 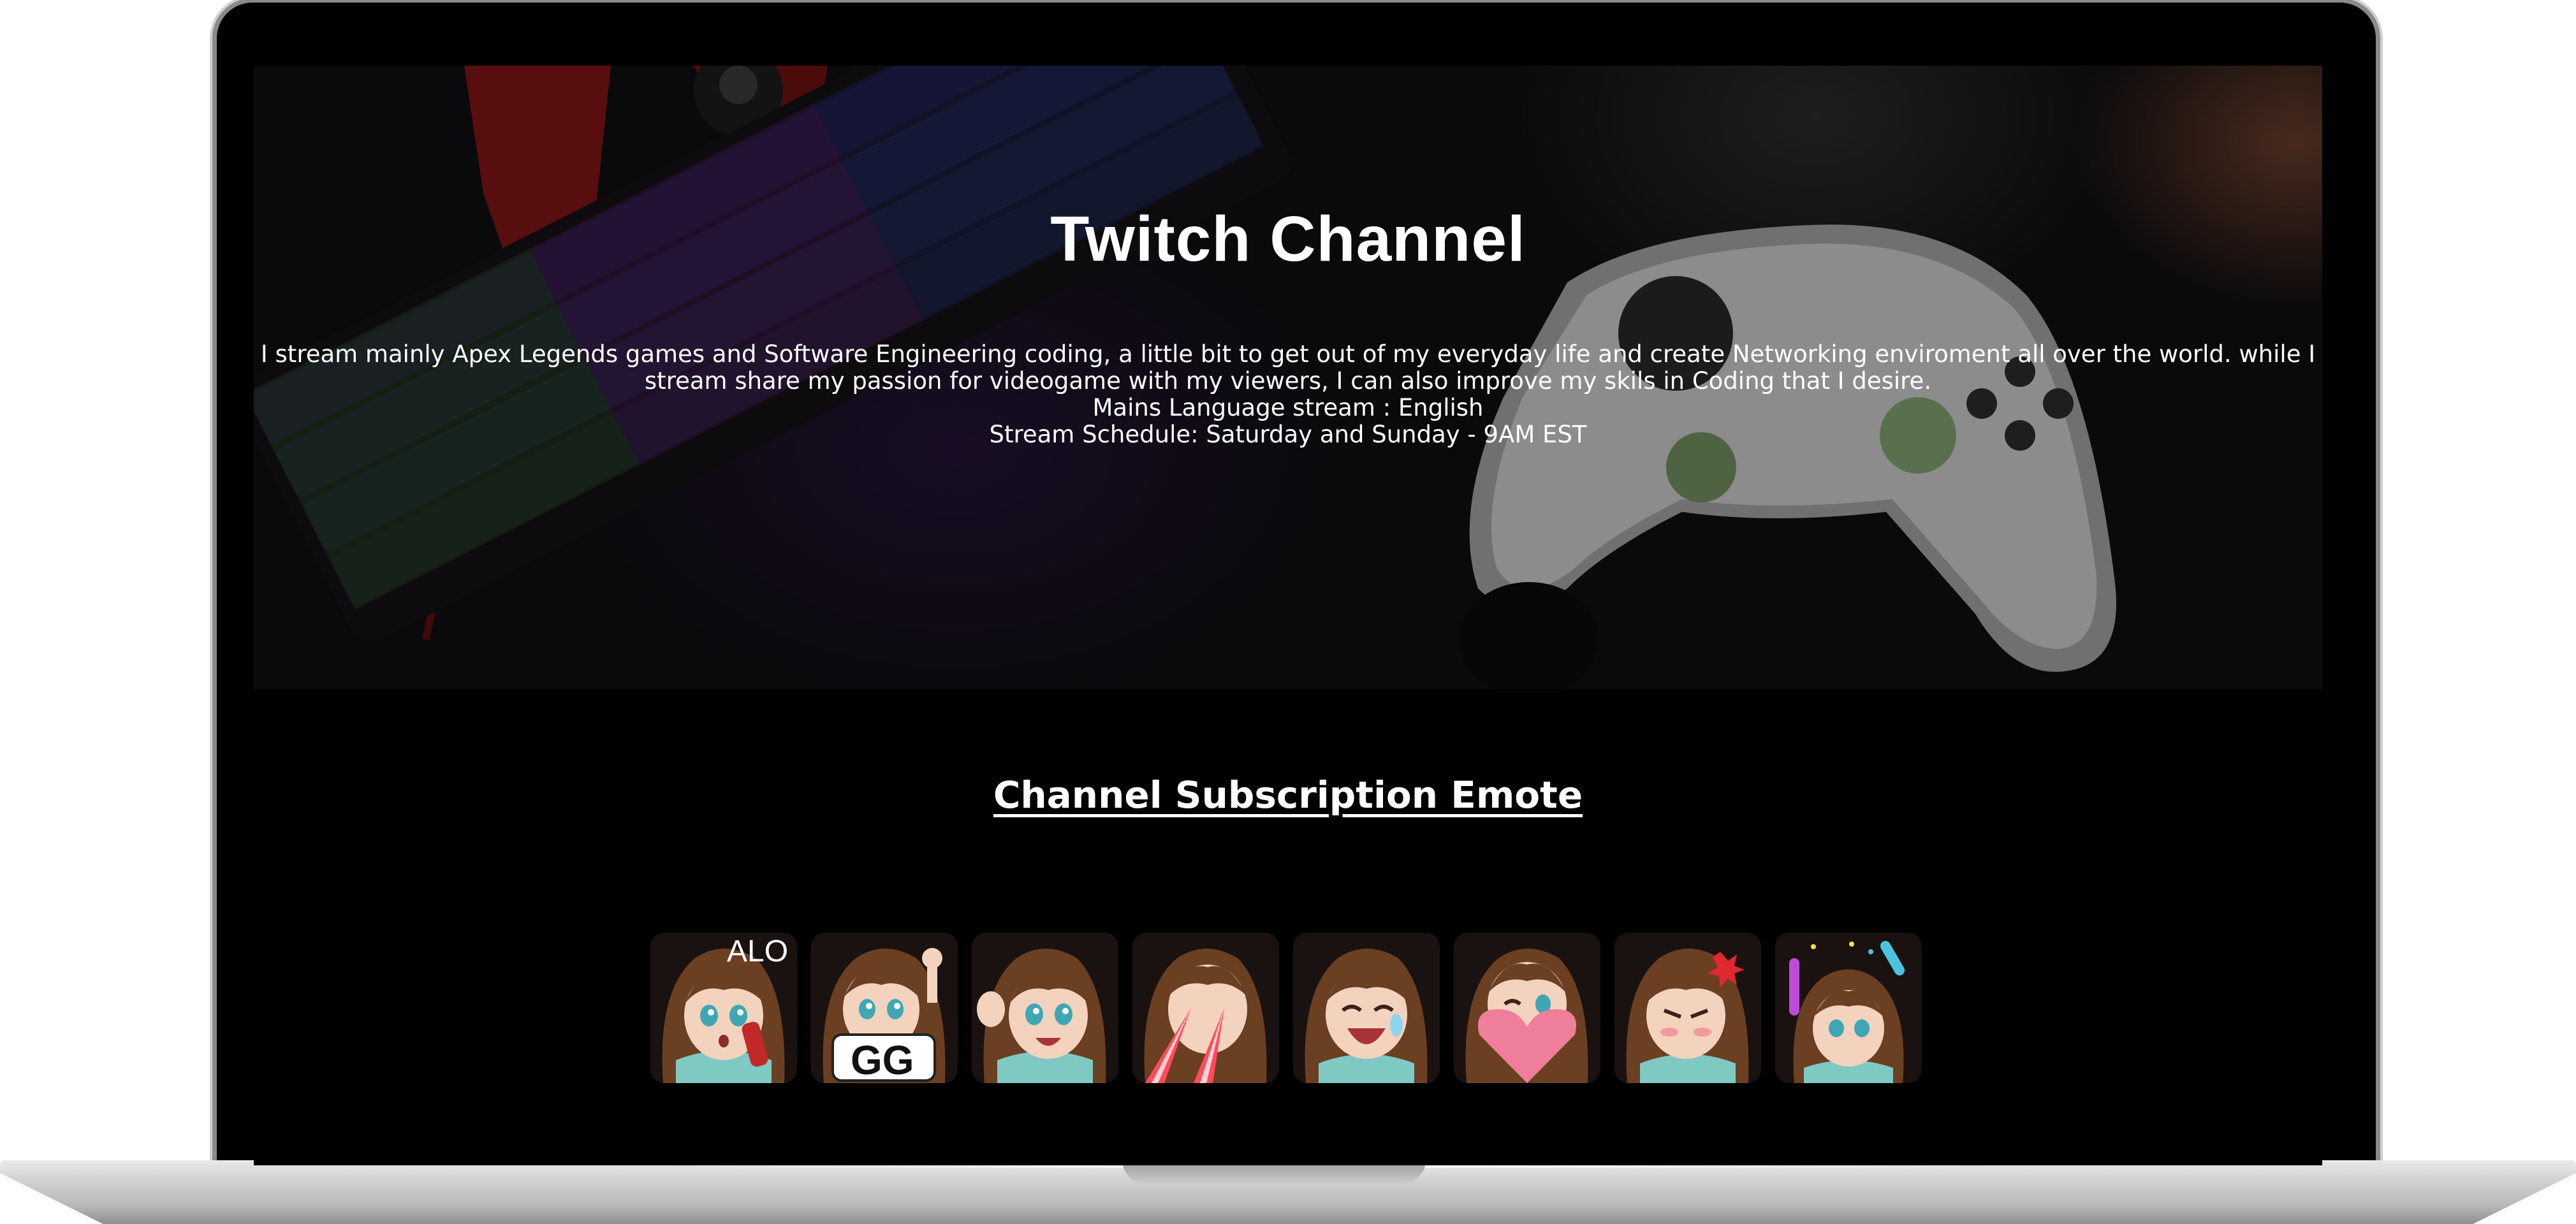 I want to click on emote-heart, so click(x=1527, y=1008).